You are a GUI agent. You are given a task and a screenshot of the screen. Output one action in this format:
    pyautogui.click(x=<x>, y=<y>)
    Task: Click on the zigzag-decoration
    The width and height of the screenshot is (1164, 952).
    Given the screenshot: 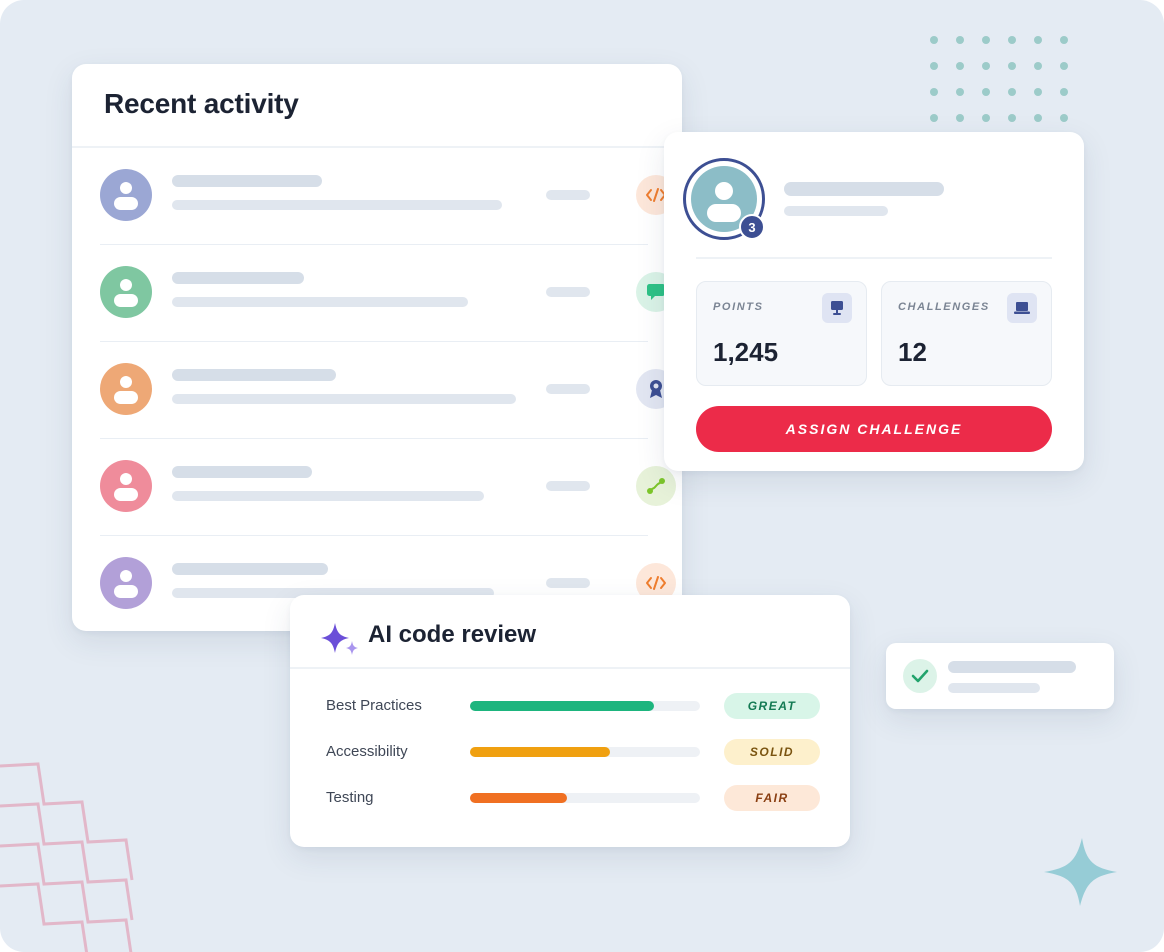 What is the action you would take?
    pyautogui.click(x=67, y=857)
    